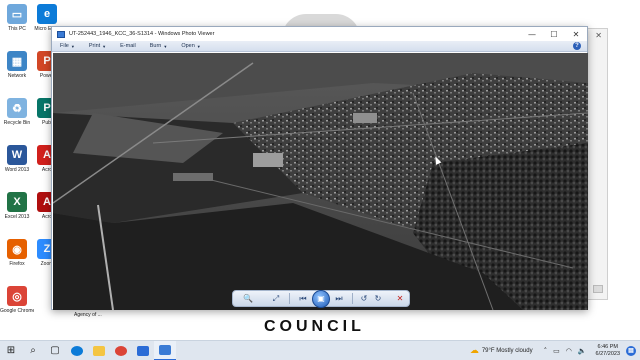 This screenshot has height=360, width=640. What do you see at coordinates (17, 249) in the screenshot?
I see `firefox-icon: ◉` at bounding box center [17, 249].